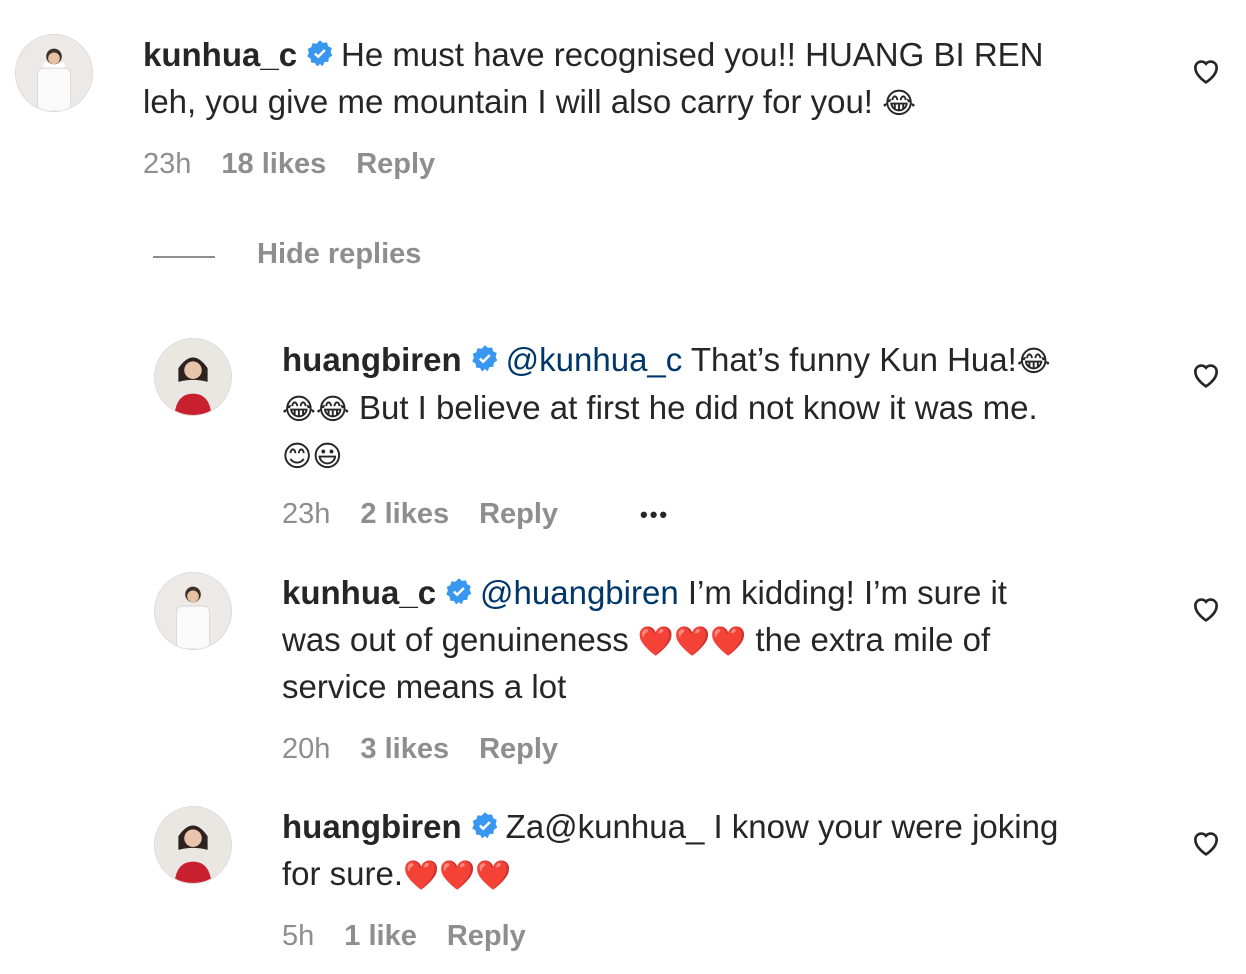 The image size is (1246, 974). What do you see at coordinates (298, 936) in the screenshot?
I see `timestamp: 5h` at bounding box center [298, 936].